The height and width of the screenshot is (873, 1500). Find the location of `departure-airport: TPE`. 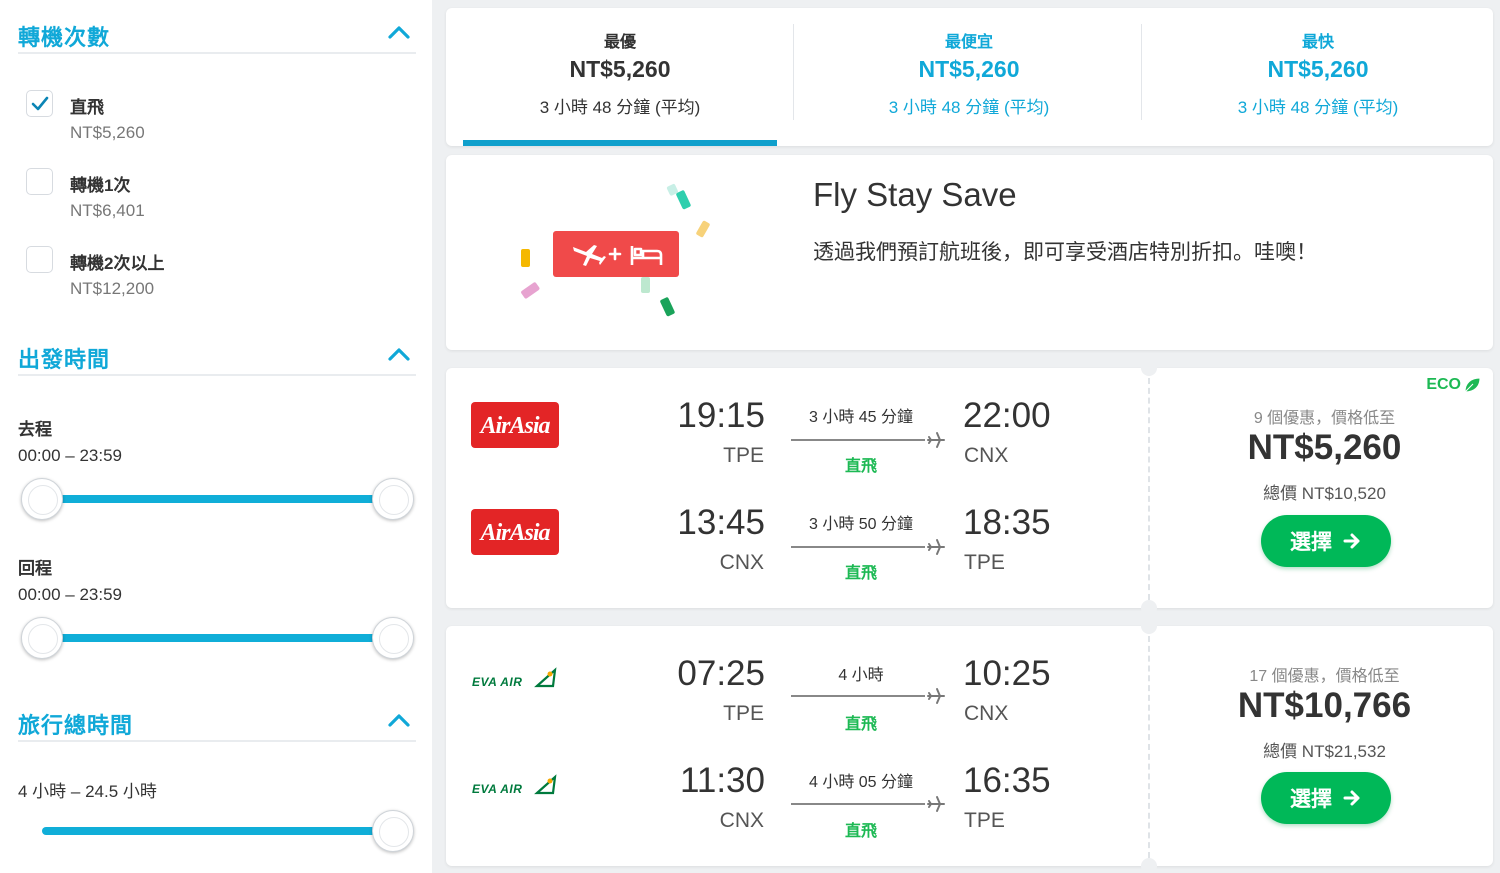

departure-airport: TPE is located at coordinates (743, 713).